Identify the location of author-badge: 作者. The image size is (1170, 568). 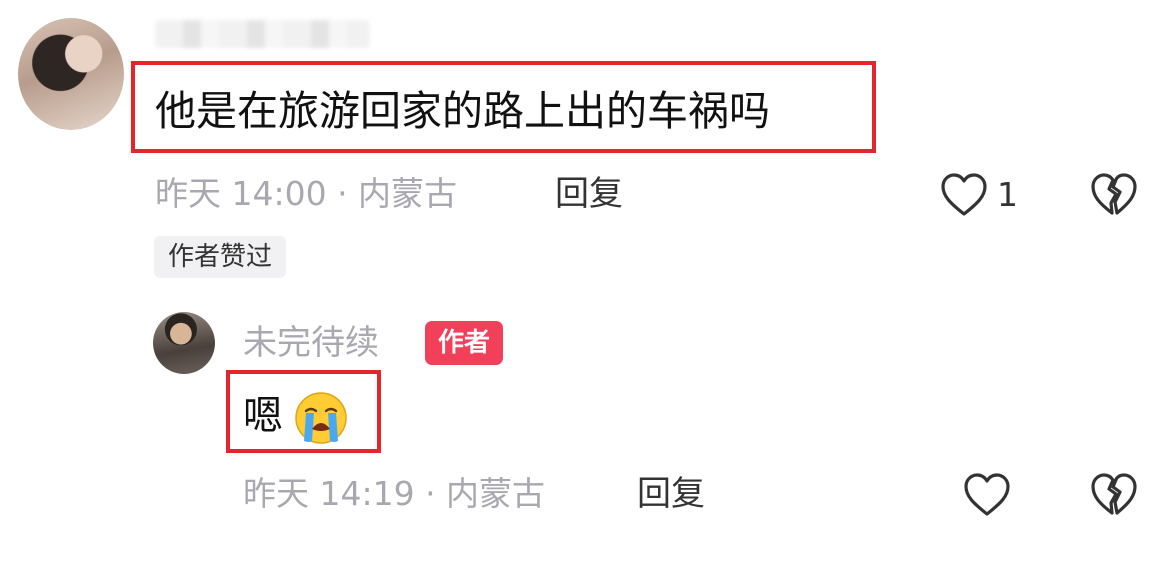
(464, 343).